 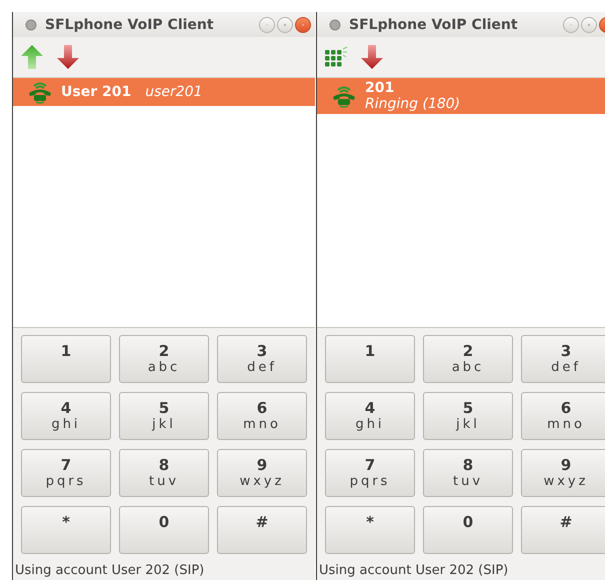 What do you see at coordinates (96, 92) in the screenshot?
I see `caller-name: User 201` at bounding box center [96, 92].